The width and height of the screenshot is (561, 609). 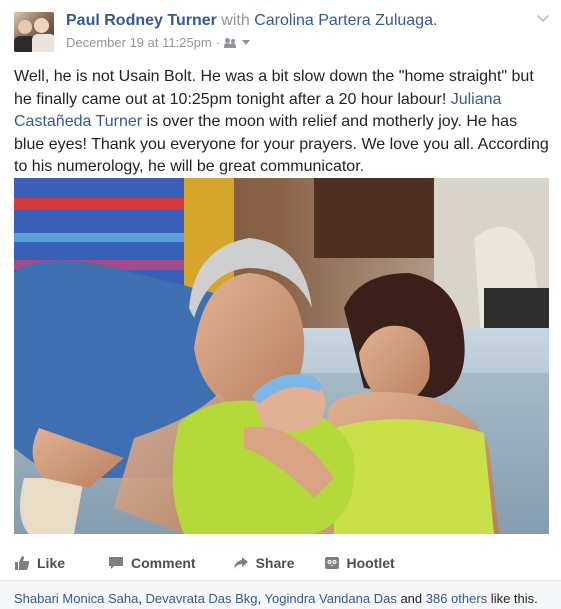 What do you see at coordinates (116, 563) in the screenshot?
I see `comment-icon` at bounding box center [116, 563].